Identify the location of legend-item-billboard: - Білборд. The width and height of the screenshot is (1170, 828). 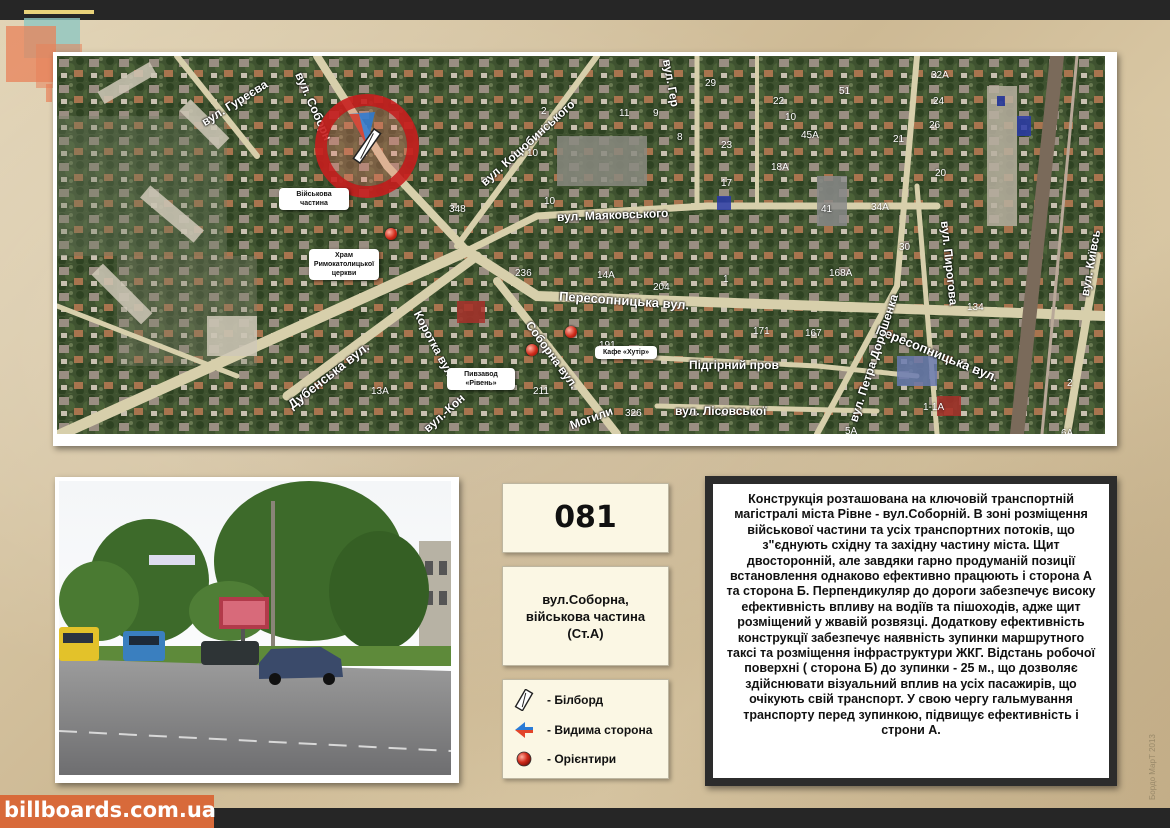
(558, 700).